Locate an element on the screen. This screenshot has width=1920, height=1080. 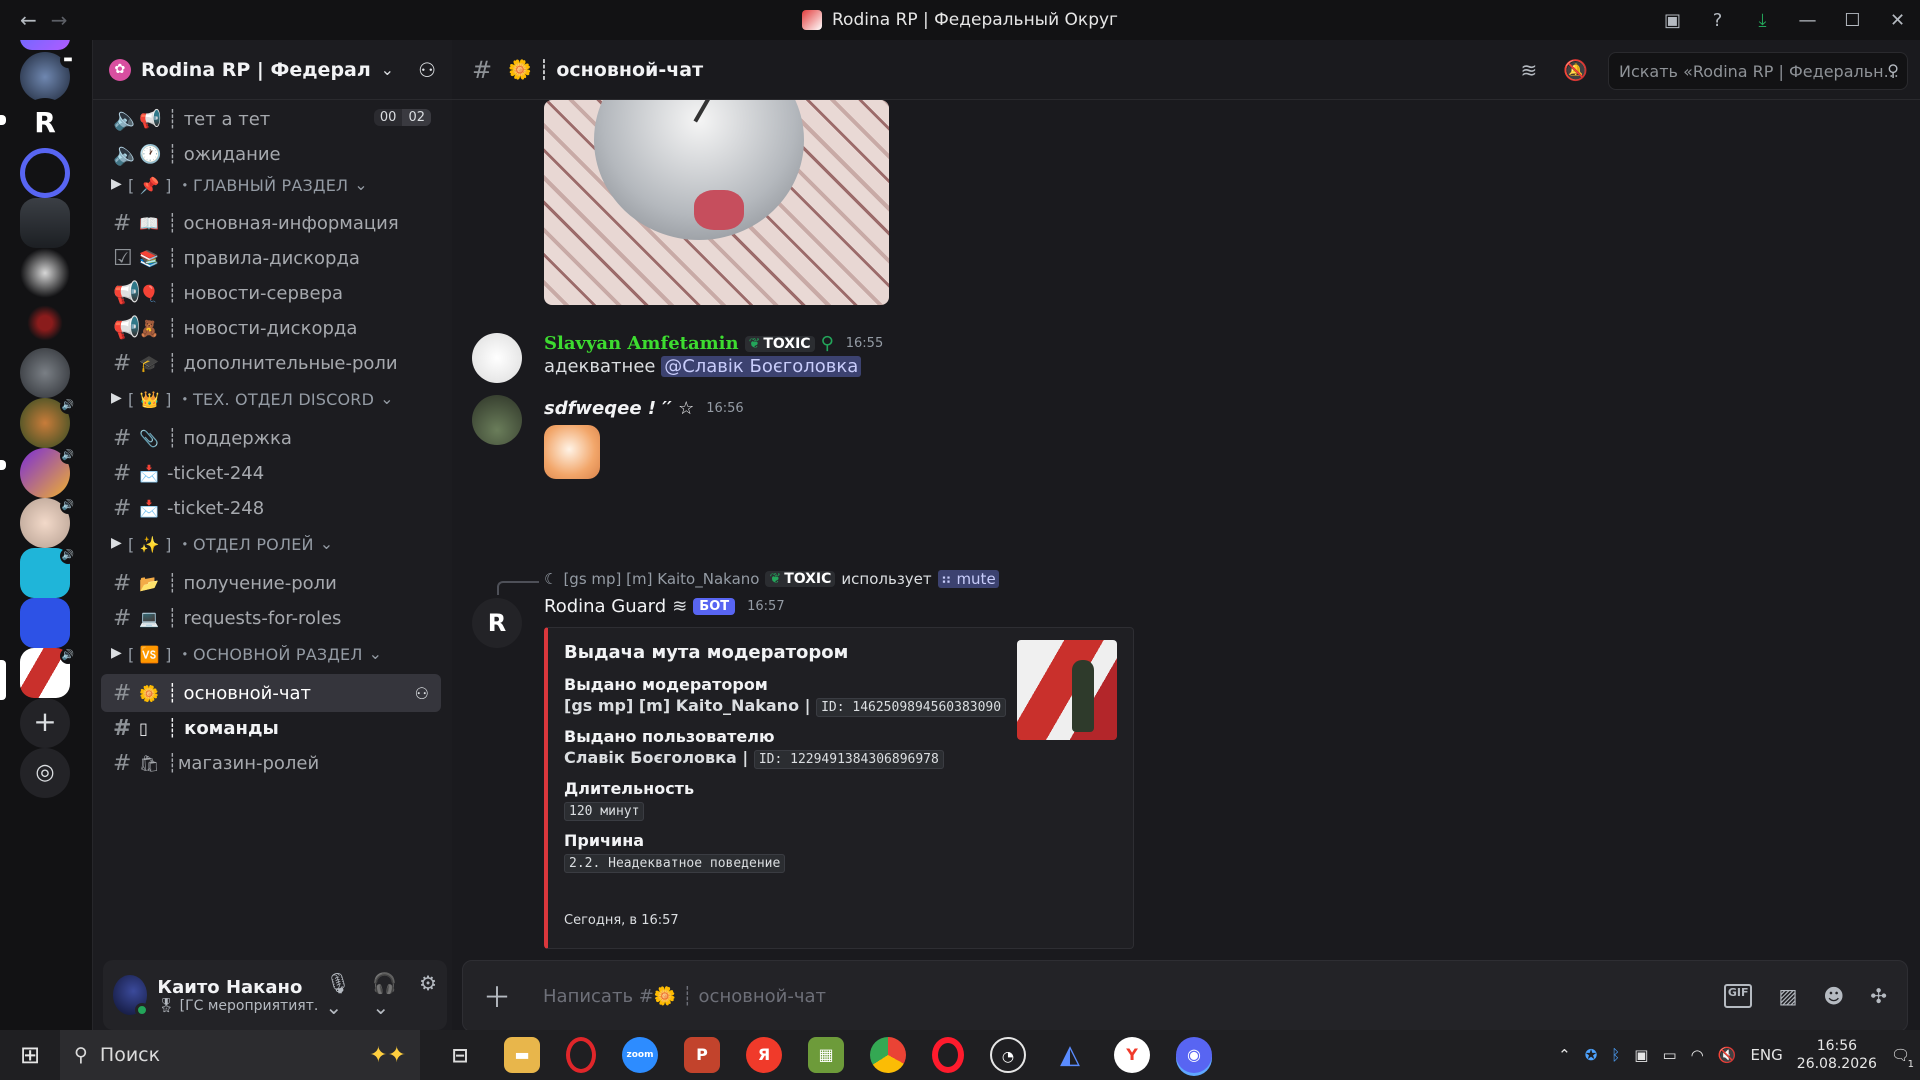
embed-thumbnail is located at coordinates (1067, 690).